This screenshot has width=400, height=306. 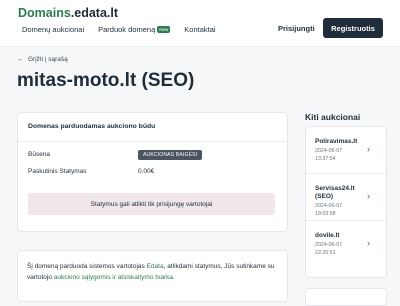 What do you see at coordinates (92, 126) in the screenshot?
I see `auction-card-title: Domenas parduodamas aukciono būdu` at bounding box center [92, 126].